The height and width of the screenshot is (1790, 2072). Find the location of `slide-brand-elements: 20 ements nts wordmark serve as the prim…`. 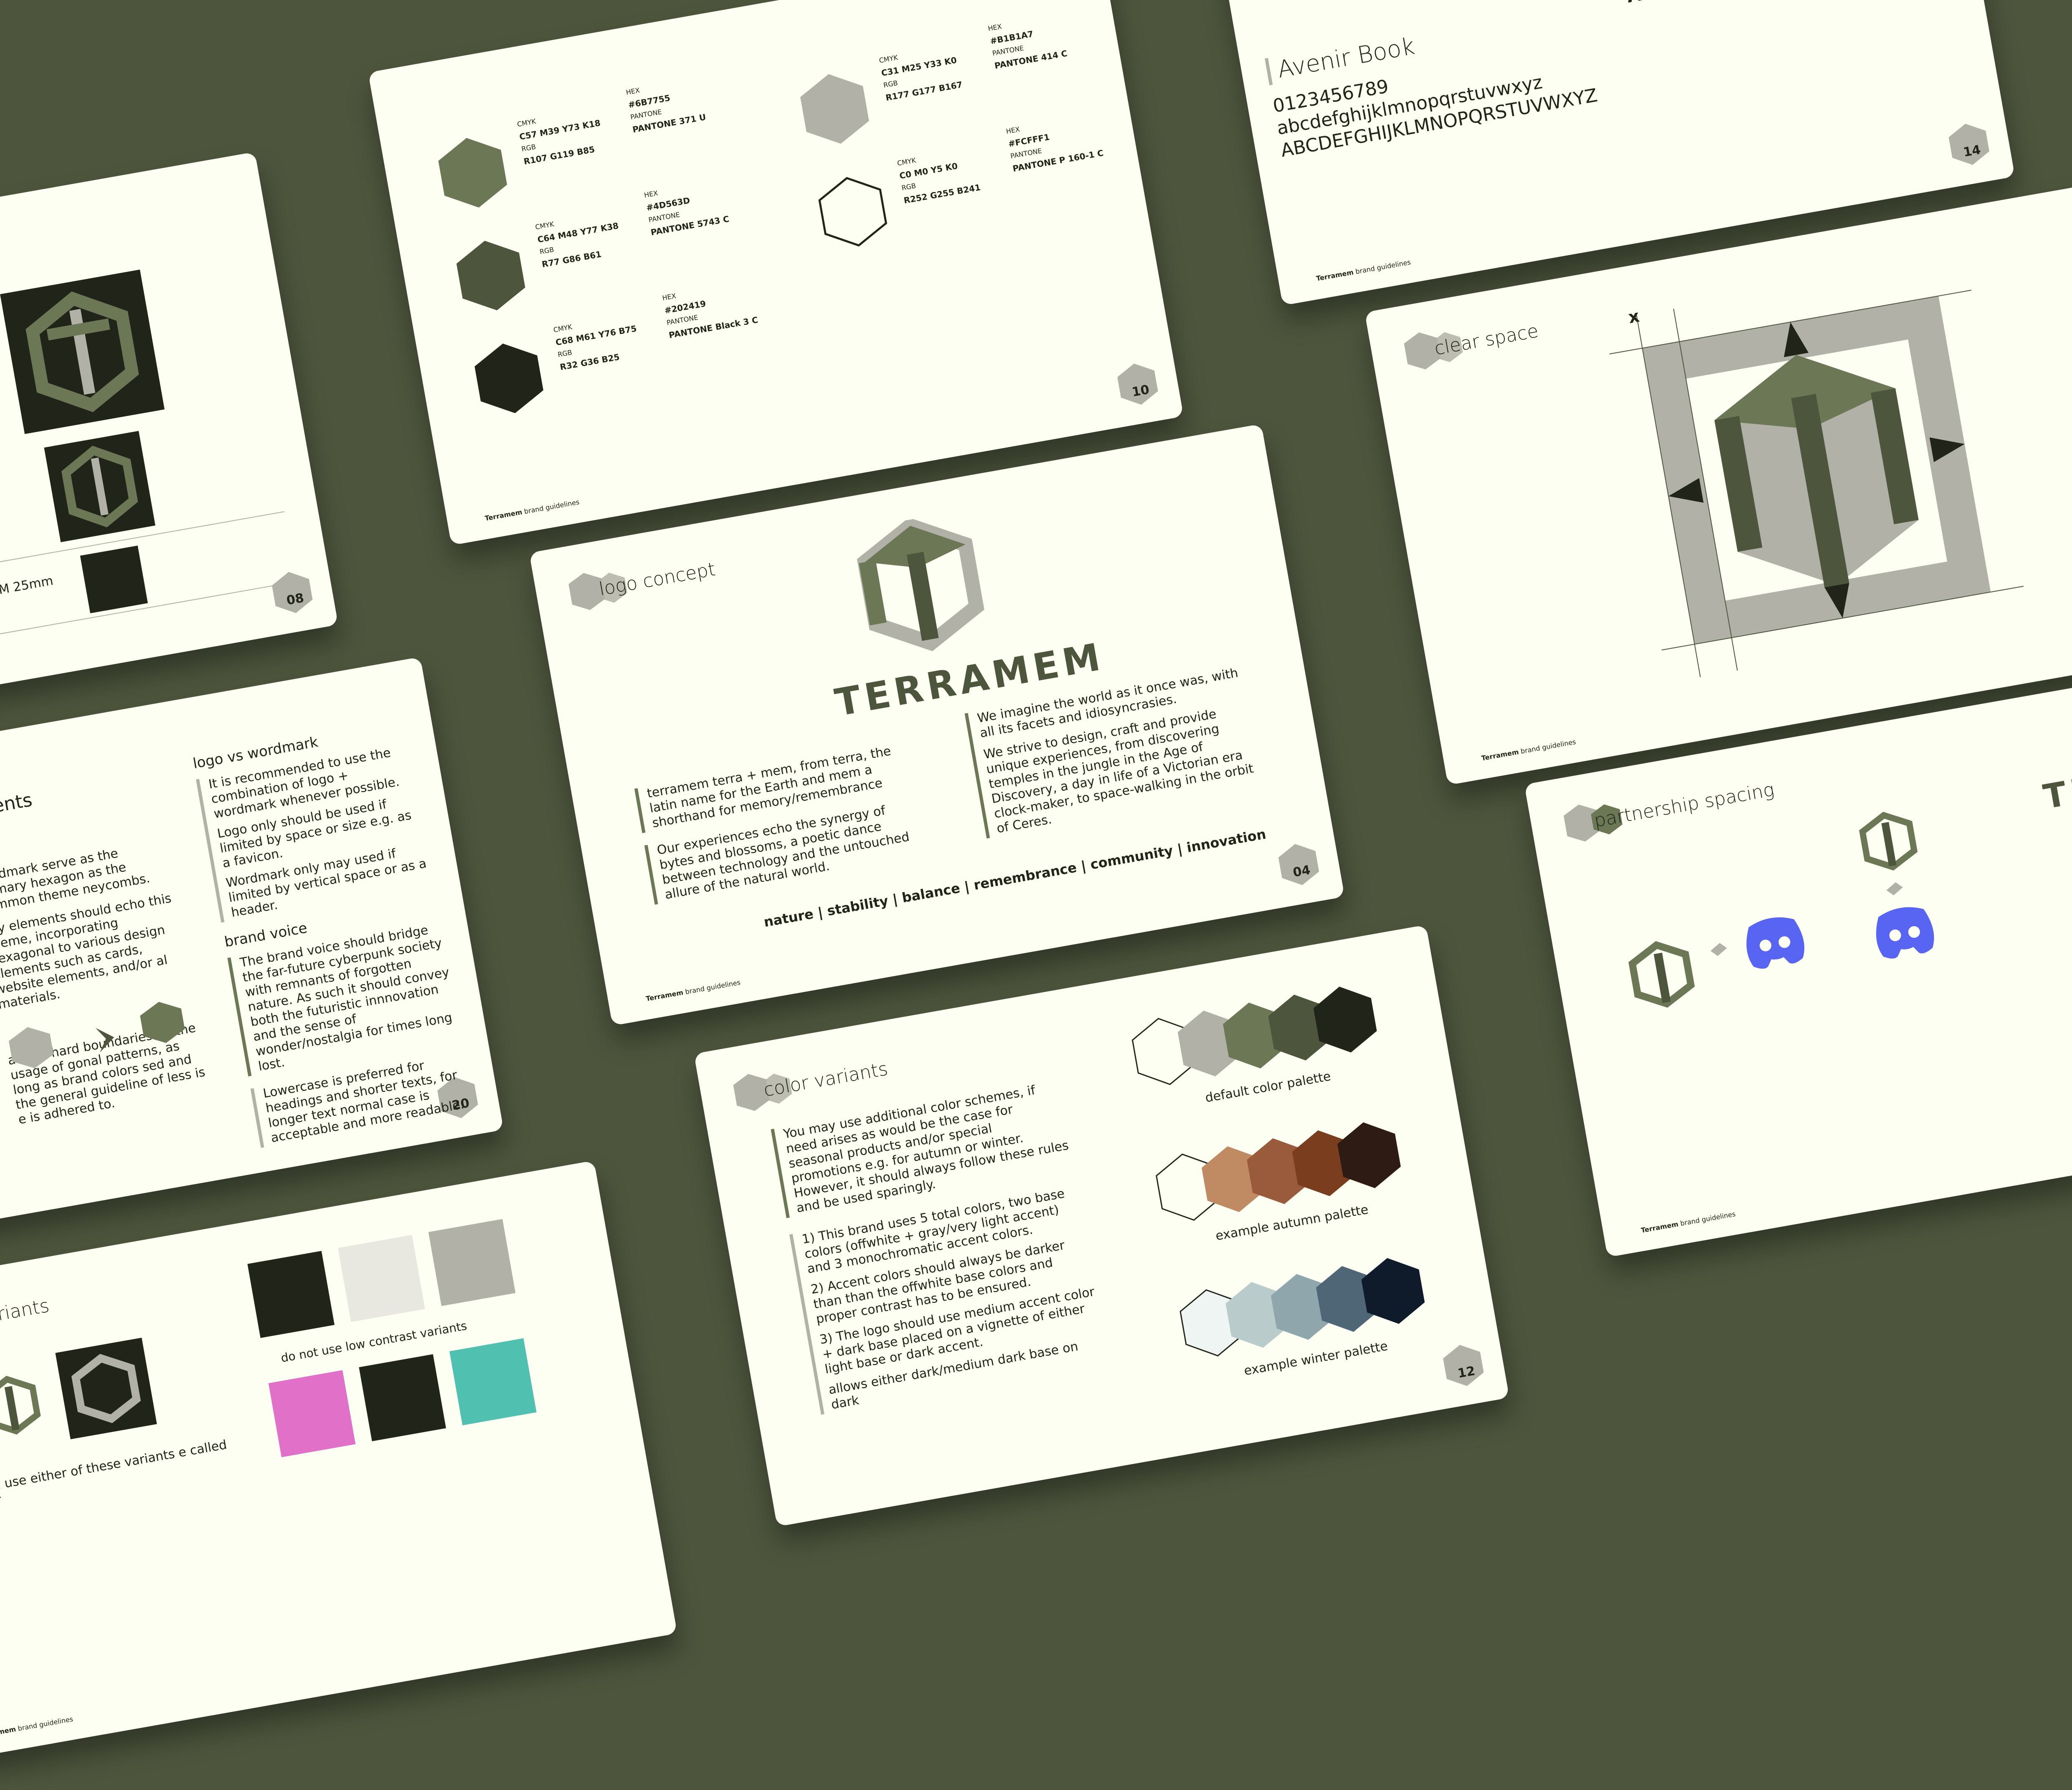

slide-brand-elements: 20 ements nts wordmark serve as the prim… is located at coordinates (252, 958).